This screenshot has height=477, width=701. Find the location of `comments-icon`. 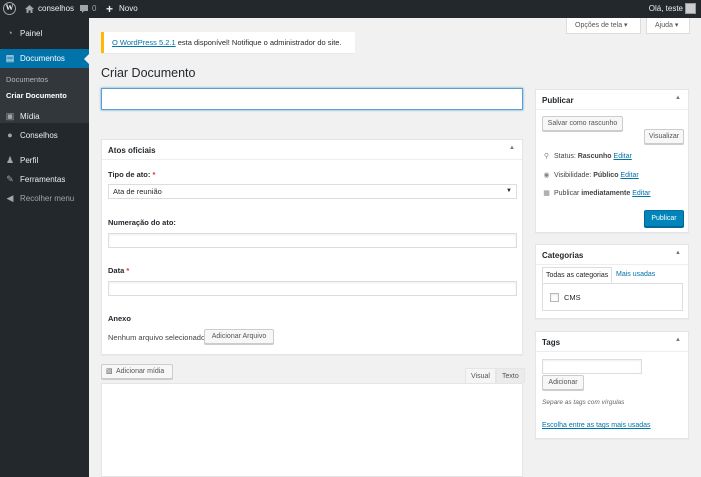

comments-icon is located at coordinates (84, 9).